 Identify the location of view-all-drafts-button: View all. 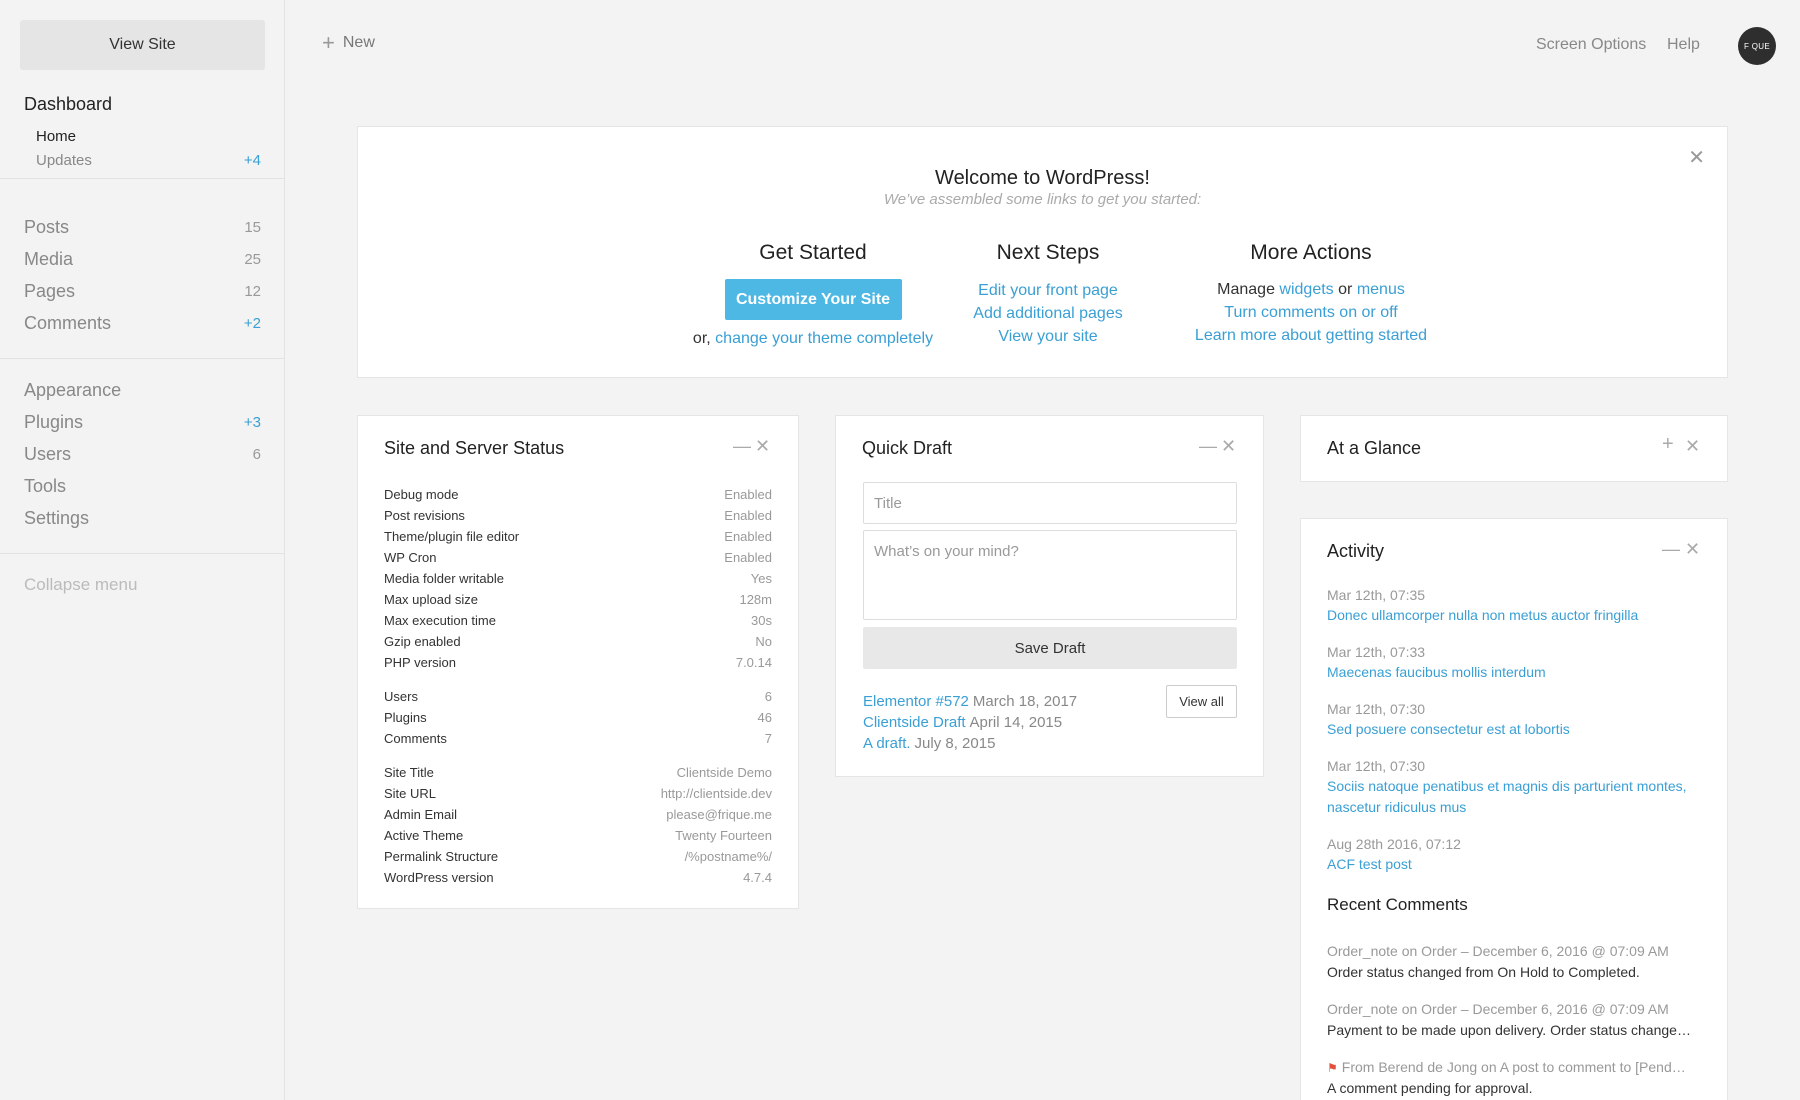
(1201, 701).